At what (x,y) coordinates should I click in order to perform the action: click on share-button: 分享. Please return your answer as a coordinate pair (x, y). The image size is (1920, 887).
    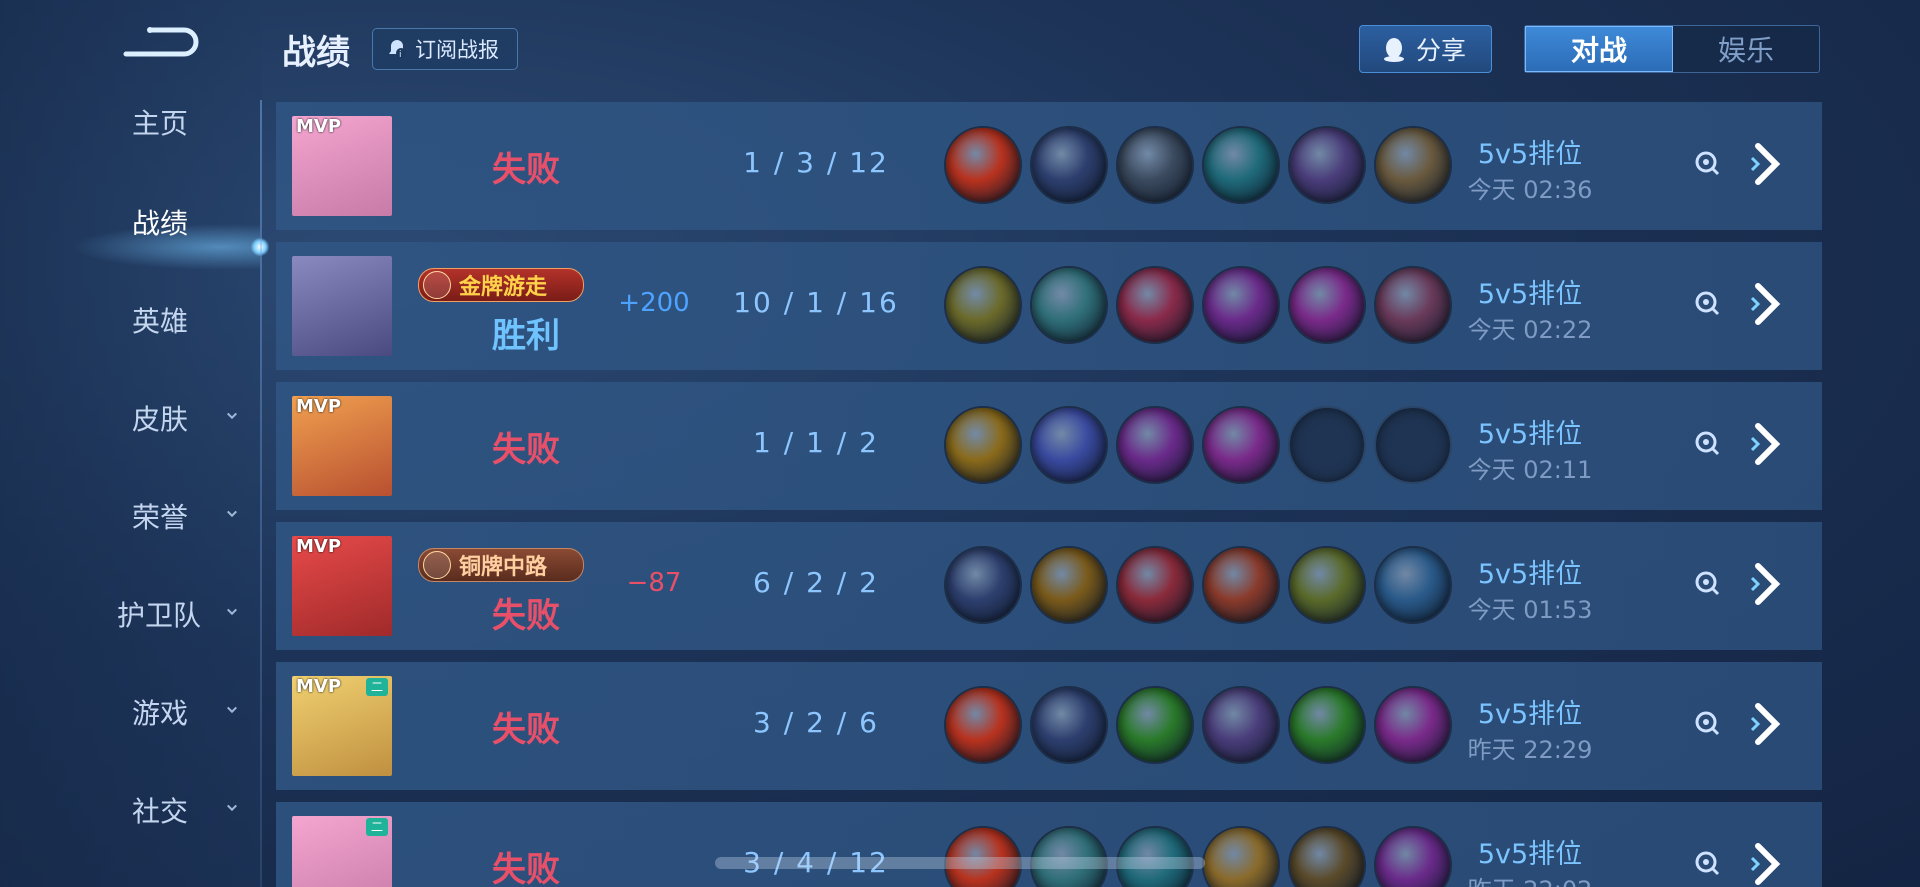
    Looking at the image, I should click on (1425, 49).